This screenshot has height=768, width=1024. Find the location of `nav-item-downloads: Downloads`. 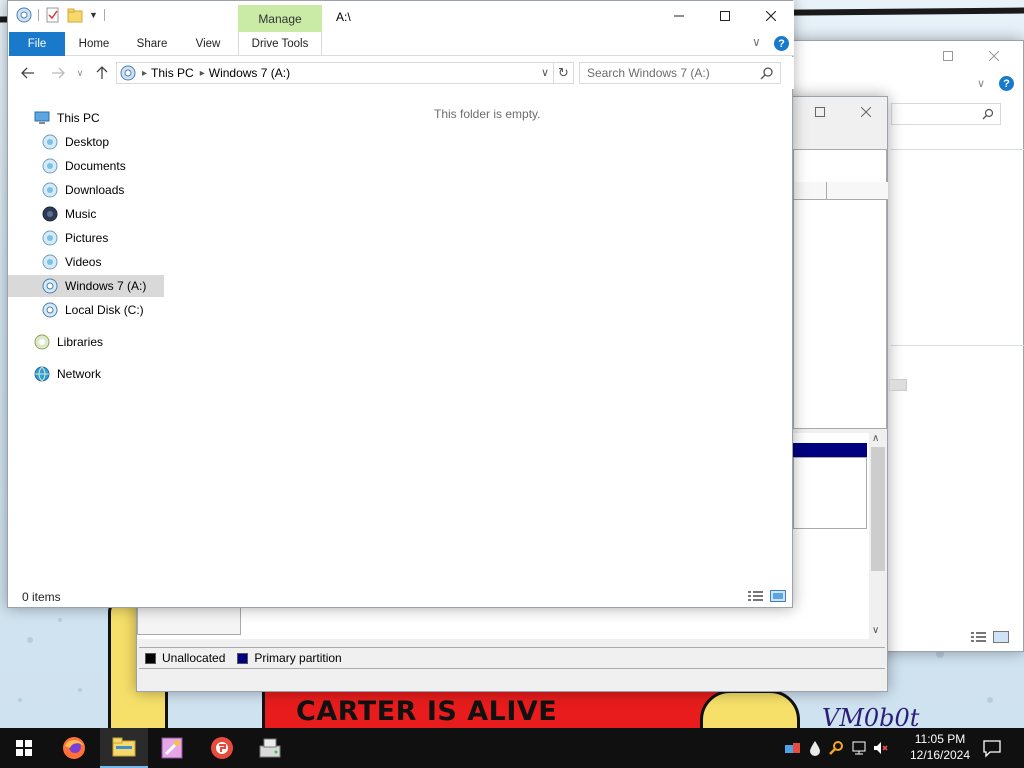

nav-item-downloads: Downloads is located at coordinates (83, 190).